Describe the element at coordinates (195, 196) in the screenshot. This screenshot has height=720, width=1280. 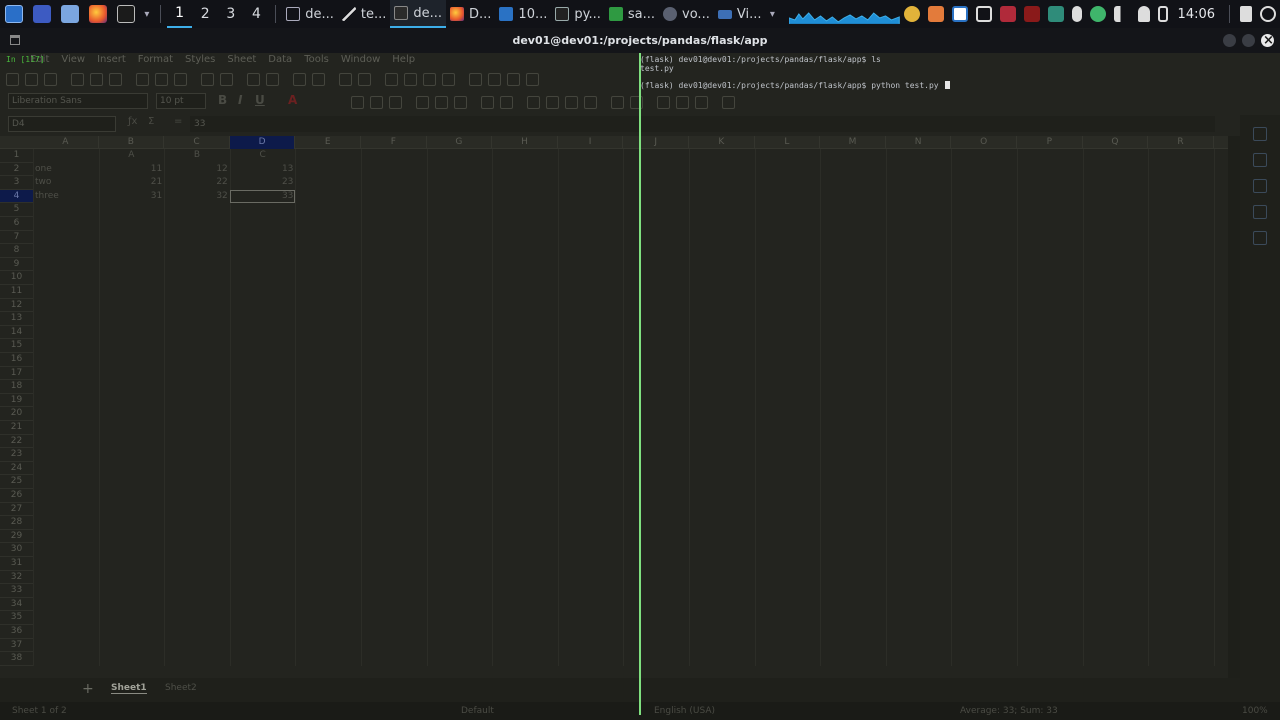
I see `value-cell: 32` at that location.